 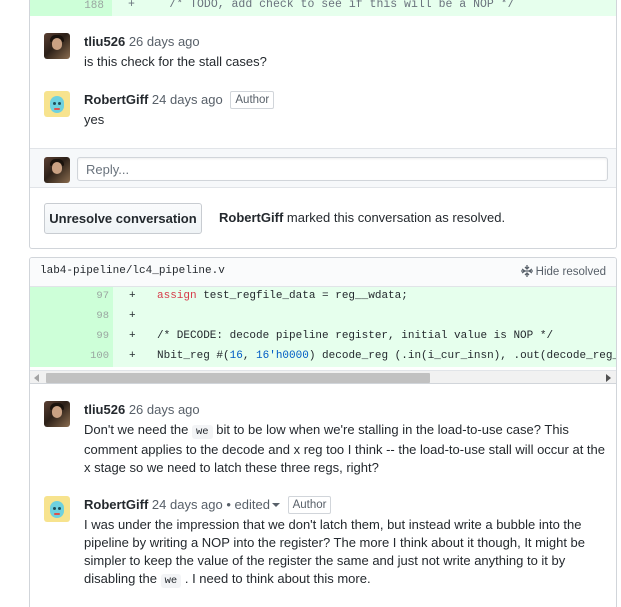 What do you see at coordinates (71, 297) in the screenshot?
I see `line-number-cell: 97` at bounding box center [71, 297].